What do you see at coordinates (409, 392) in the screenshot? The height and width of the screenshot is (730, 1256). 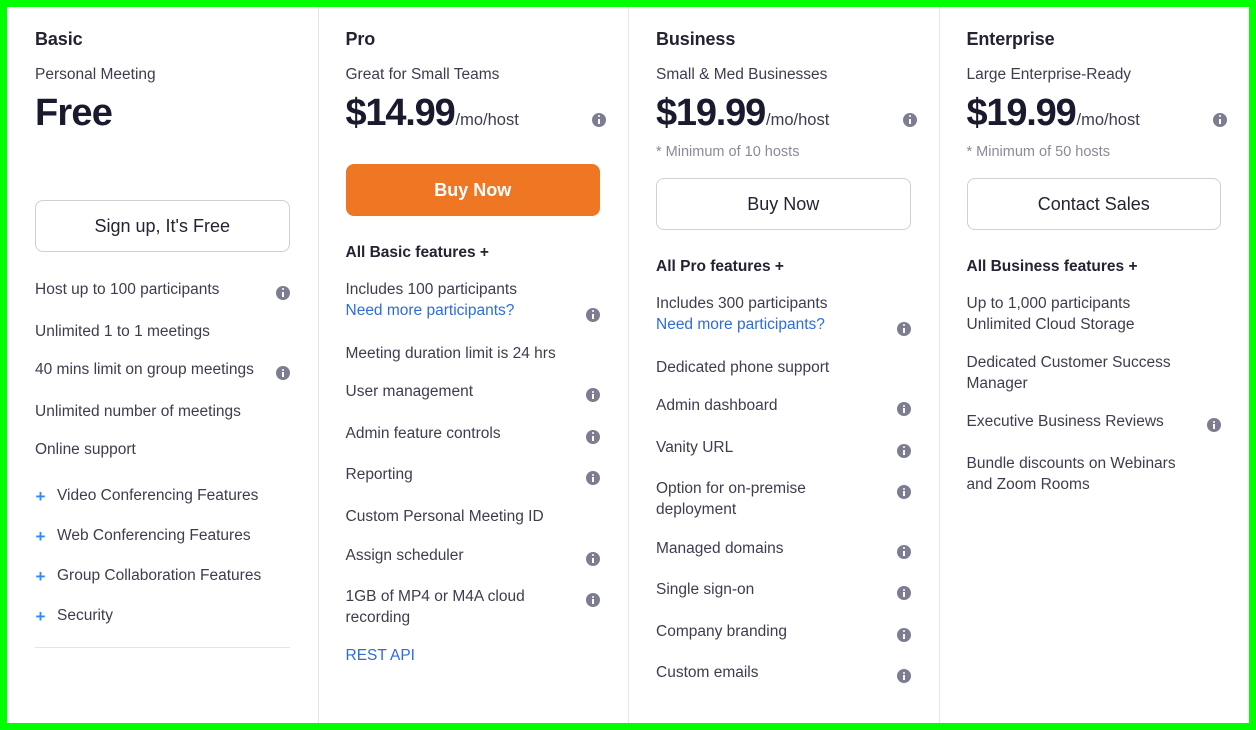 I see `feature-label: User management` at bounding box center [409, 392].